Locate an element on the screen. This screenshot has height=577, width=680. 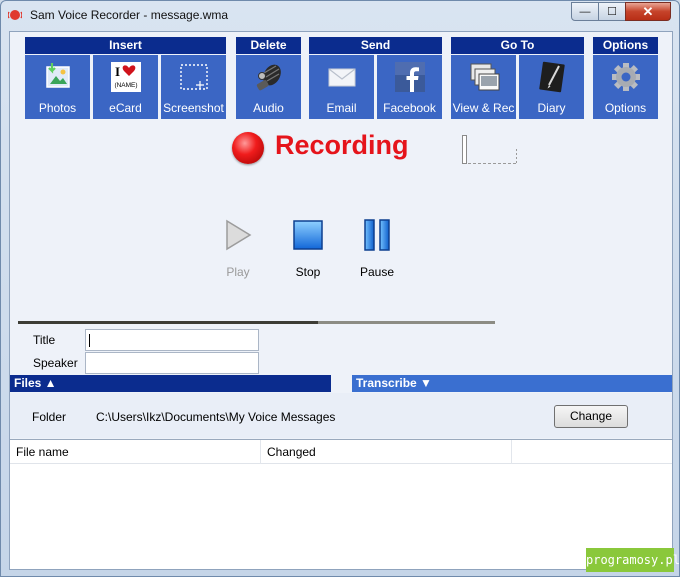
options-button: Options is located at coordinates (625, 87).